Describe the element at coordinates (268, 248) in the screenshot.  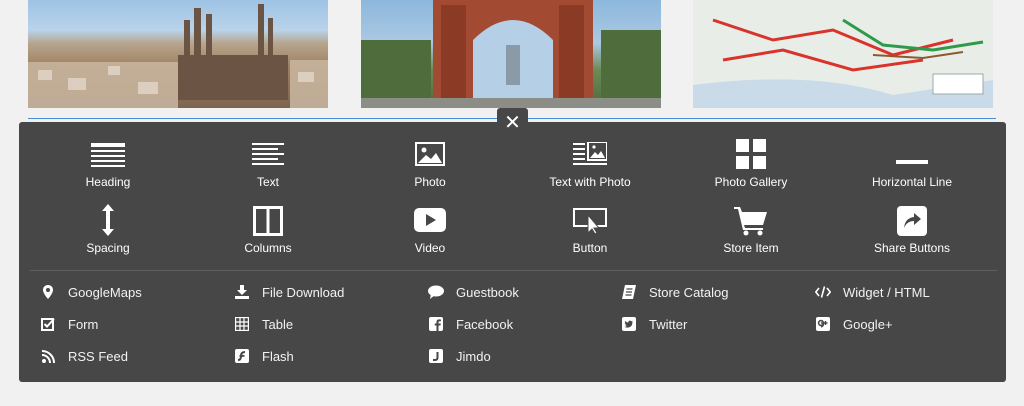
I see `element-label: Columns` at that location.